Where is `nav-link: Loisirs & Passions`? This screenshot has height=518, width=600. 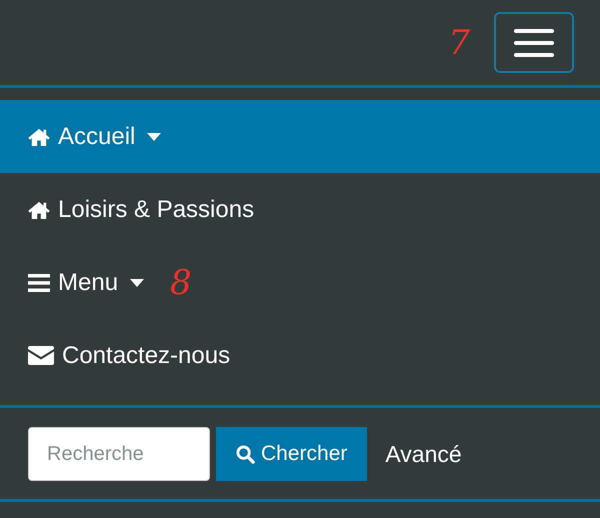 nav-link: Loisirs & Passions is located at coordinates (127, 209).